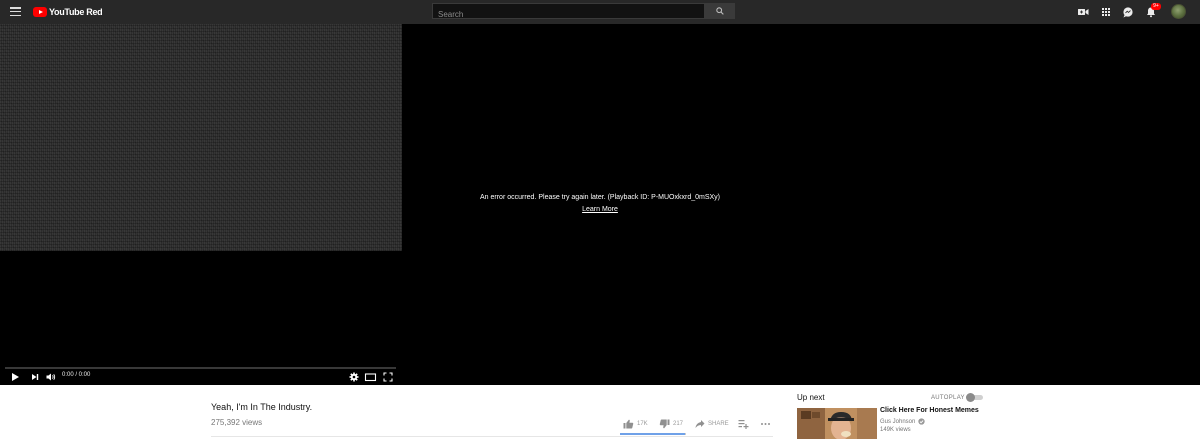 Image resolution: width=1200 pixels, height=439 pixels. Describe the element at coordinates (664, 424) in the screenshot. I see `thumbs-down-icon` at that location.